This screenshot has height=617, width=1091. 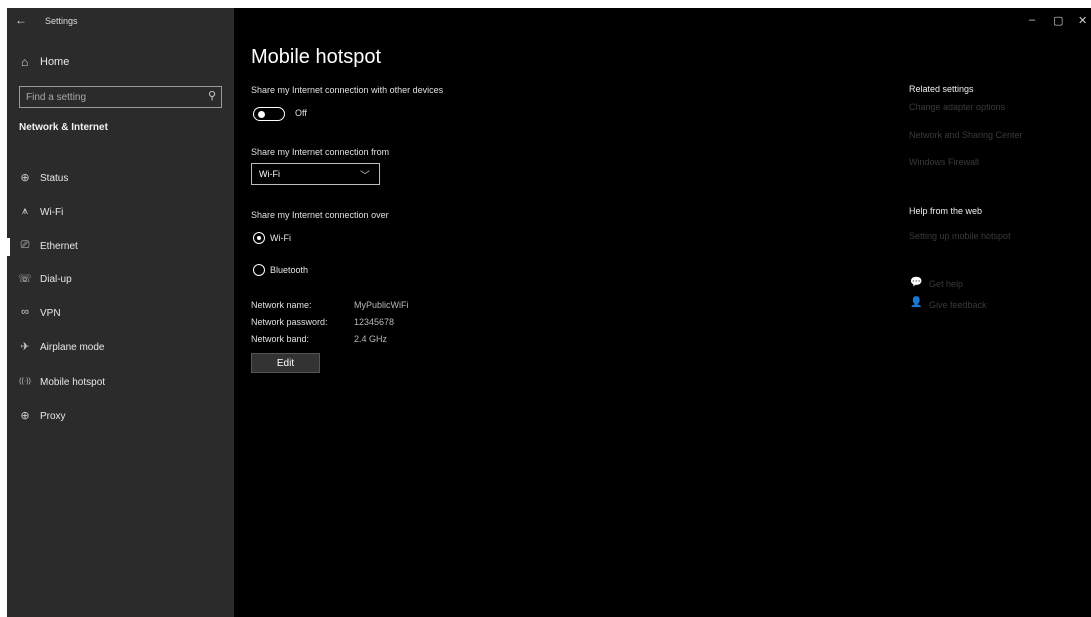 What do you see at coordinates (54, 178) in the screenshot?
I see `sidebar-item-label: Status` at bounding box center [54, 178].